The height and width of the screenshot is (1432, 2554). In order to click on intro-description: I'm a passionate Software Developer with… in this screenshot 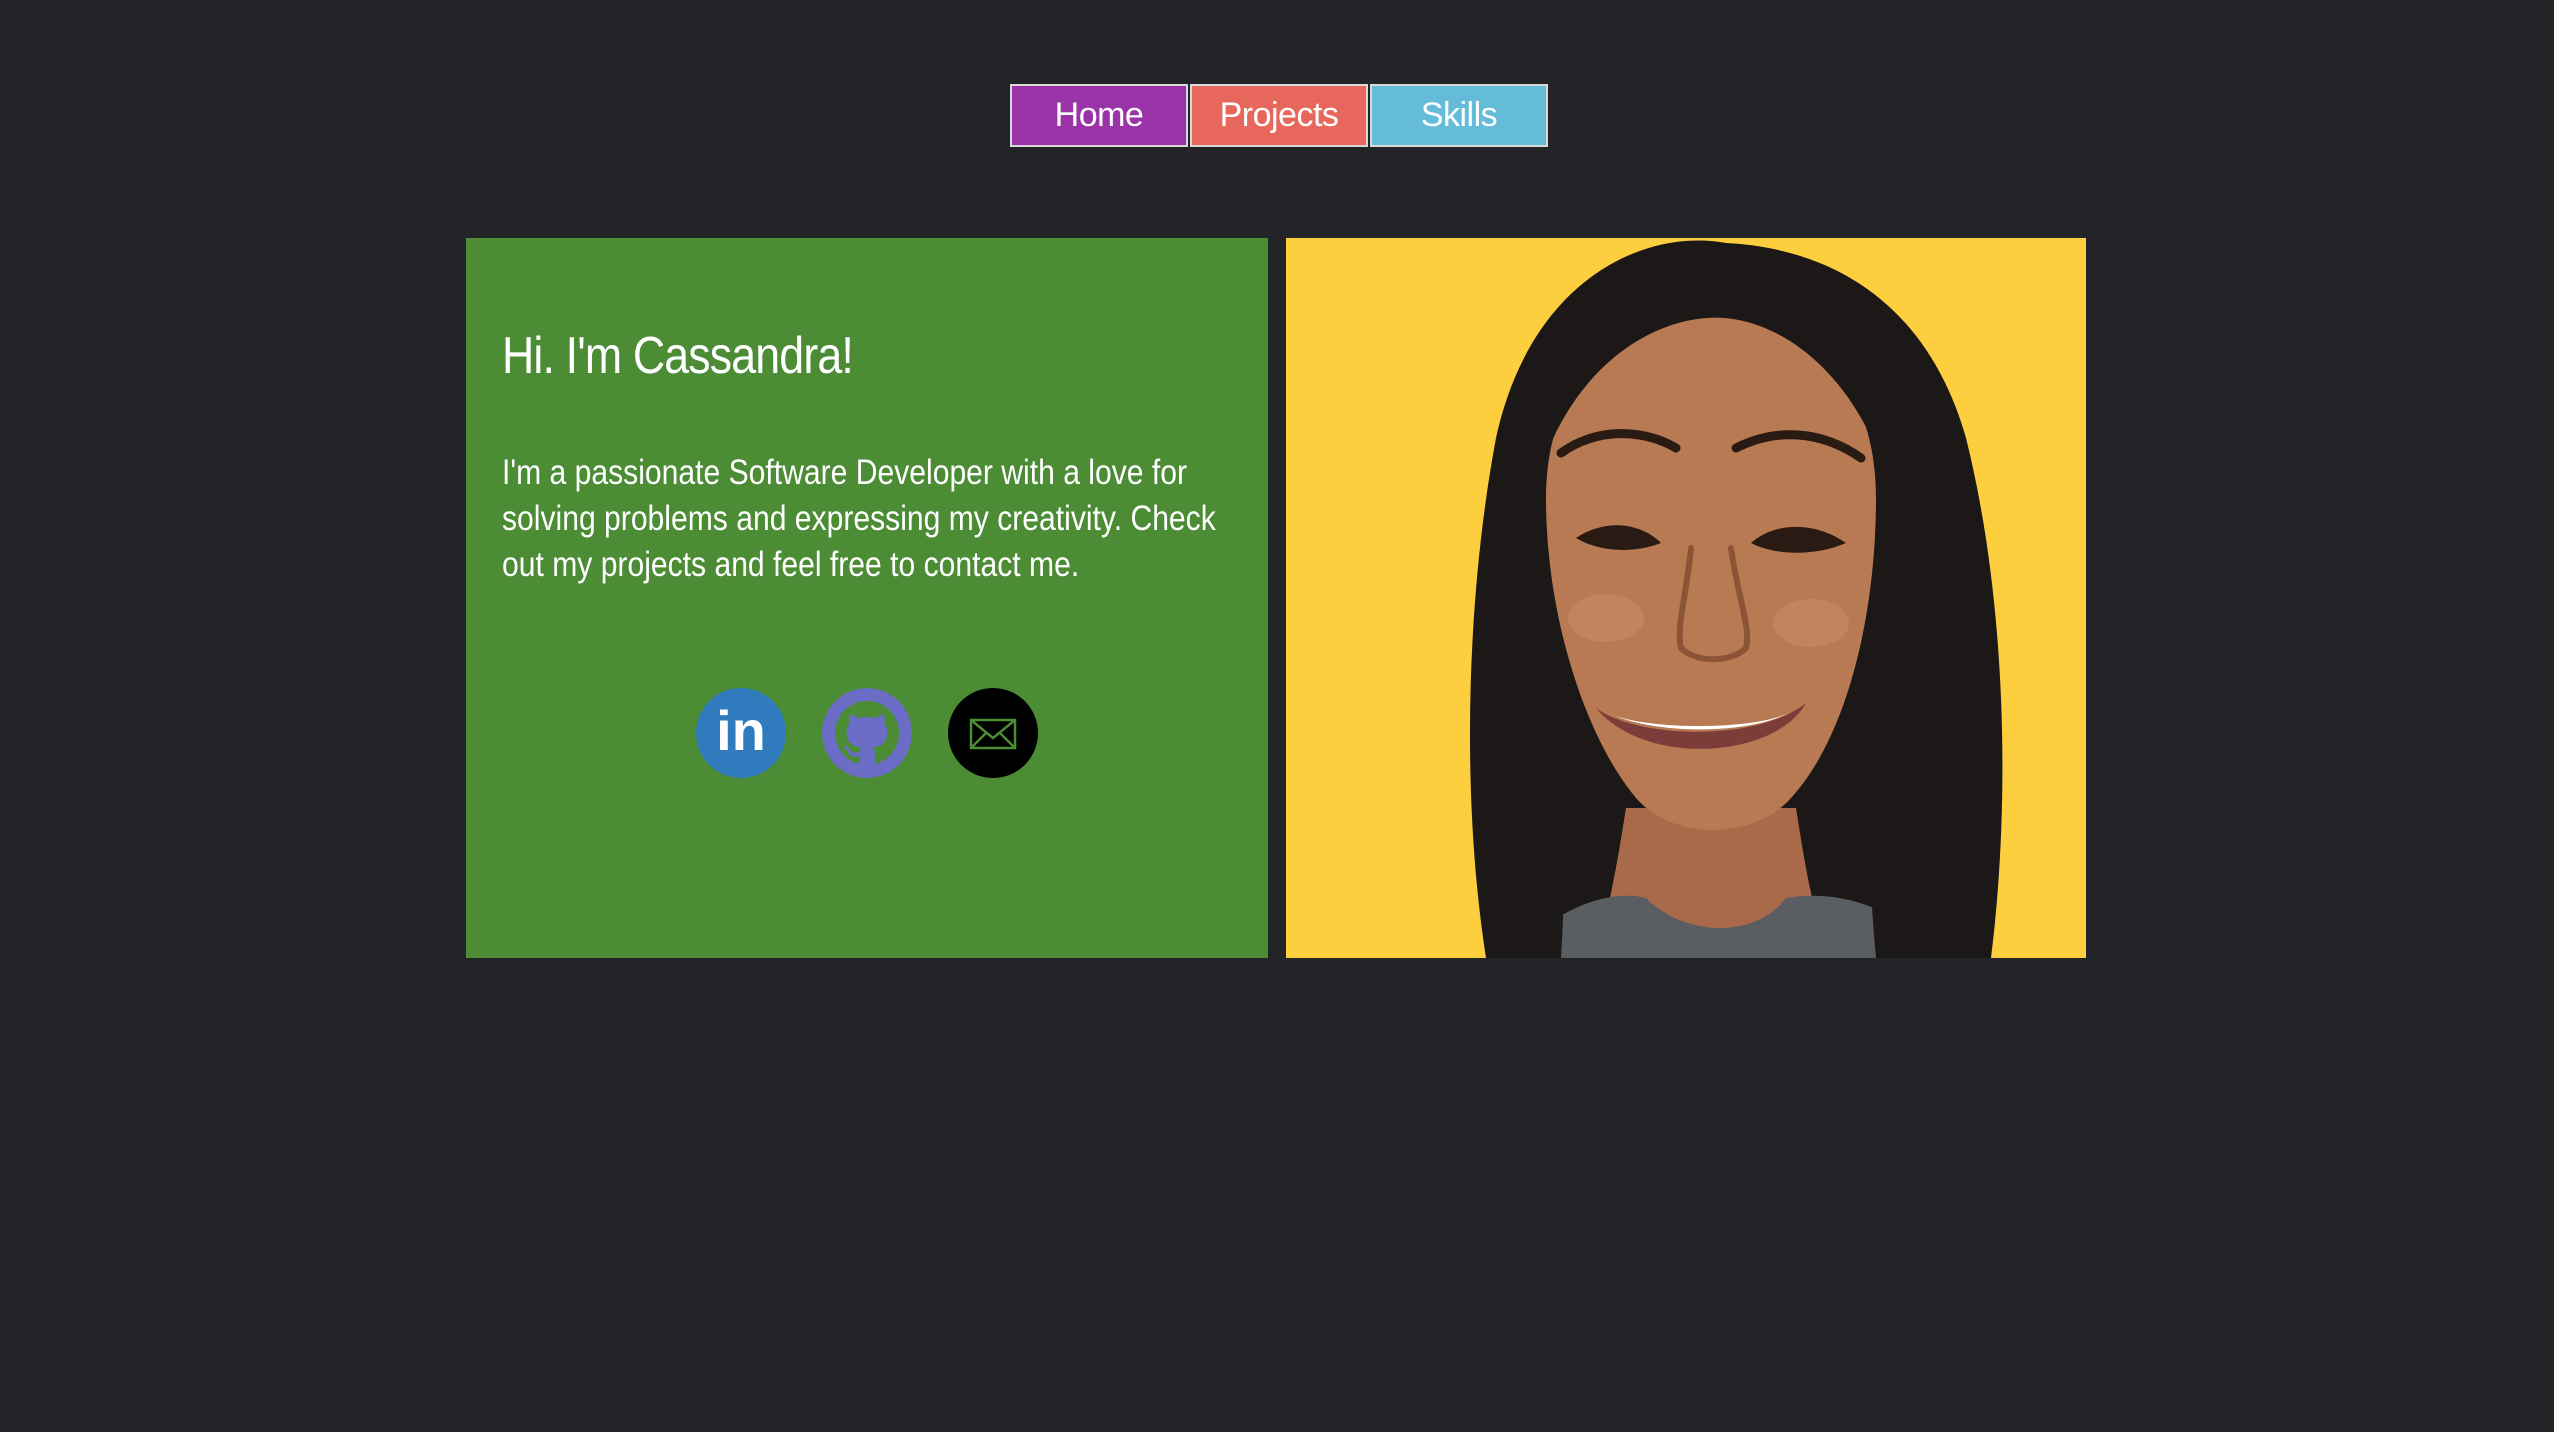, I will do `click(859, 518)`.